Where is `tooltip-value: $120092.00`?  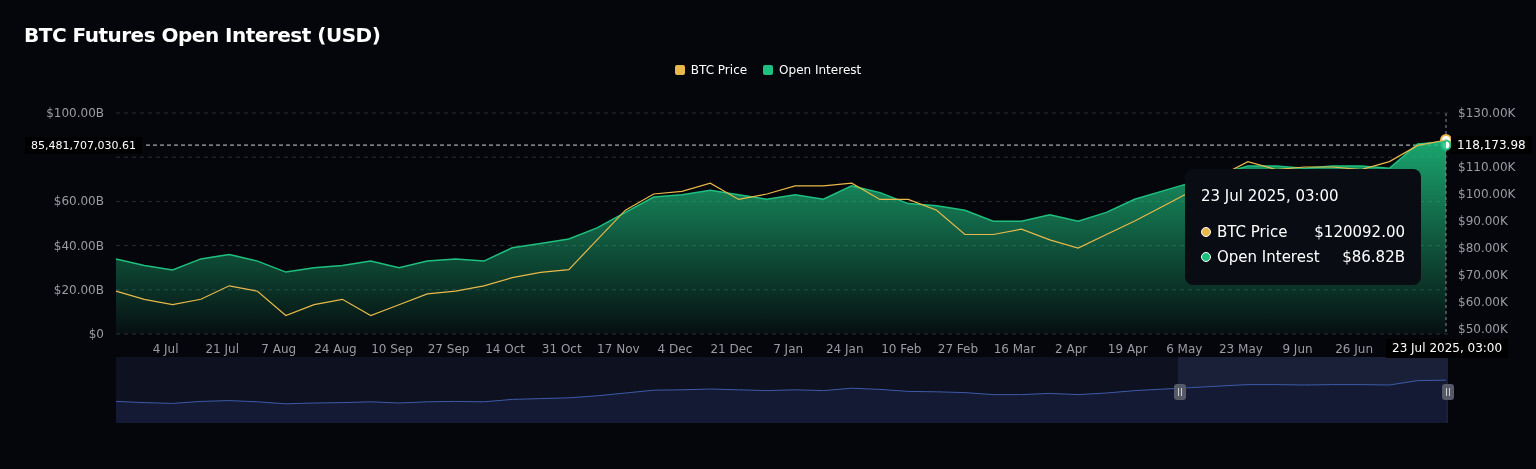 tooltip-value: $120092.00 is located at coordinates (1359, 232).